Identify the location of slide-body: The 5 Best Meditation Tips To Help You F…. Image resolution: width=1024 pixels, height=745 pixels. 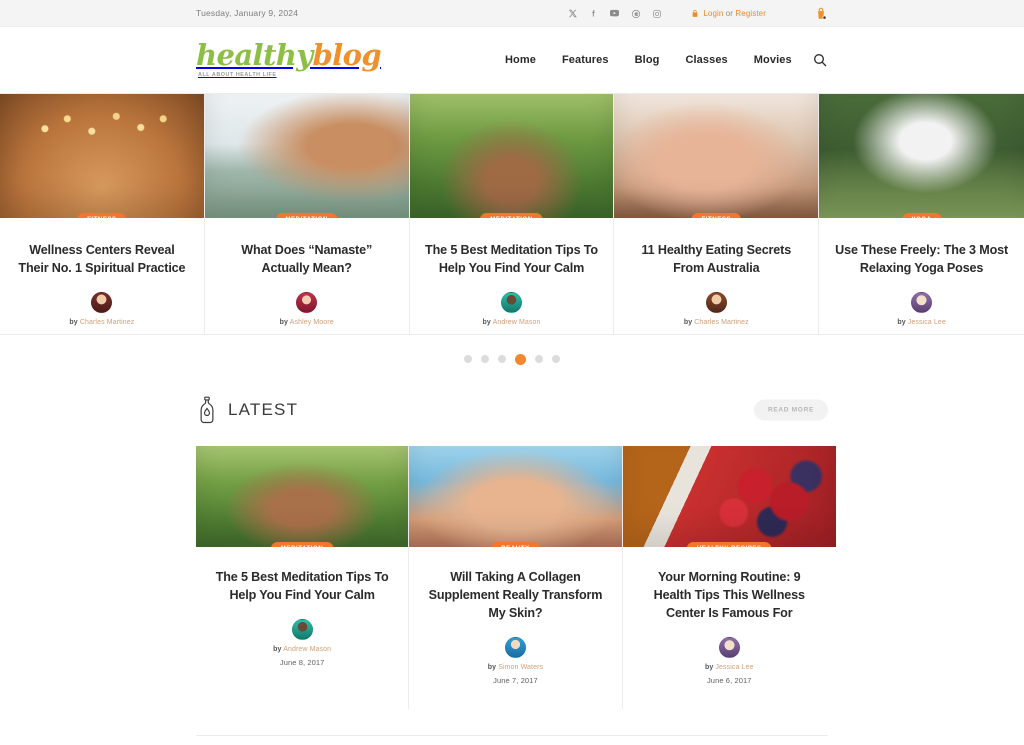
(512, 276).